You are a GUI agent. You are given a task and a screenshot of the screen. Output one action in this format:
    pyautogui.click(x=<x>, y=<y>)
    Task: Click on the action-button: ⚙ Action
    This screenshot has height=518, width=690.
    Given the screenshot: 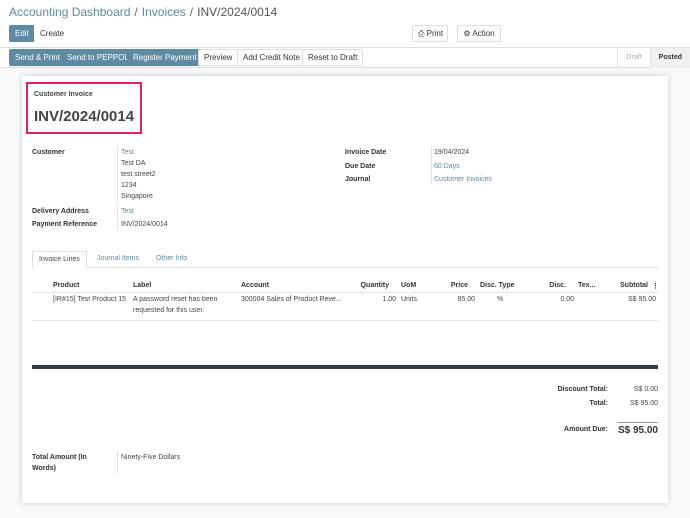 What is the action you would take?
    pyautogui.click(x=479, y=33)
    